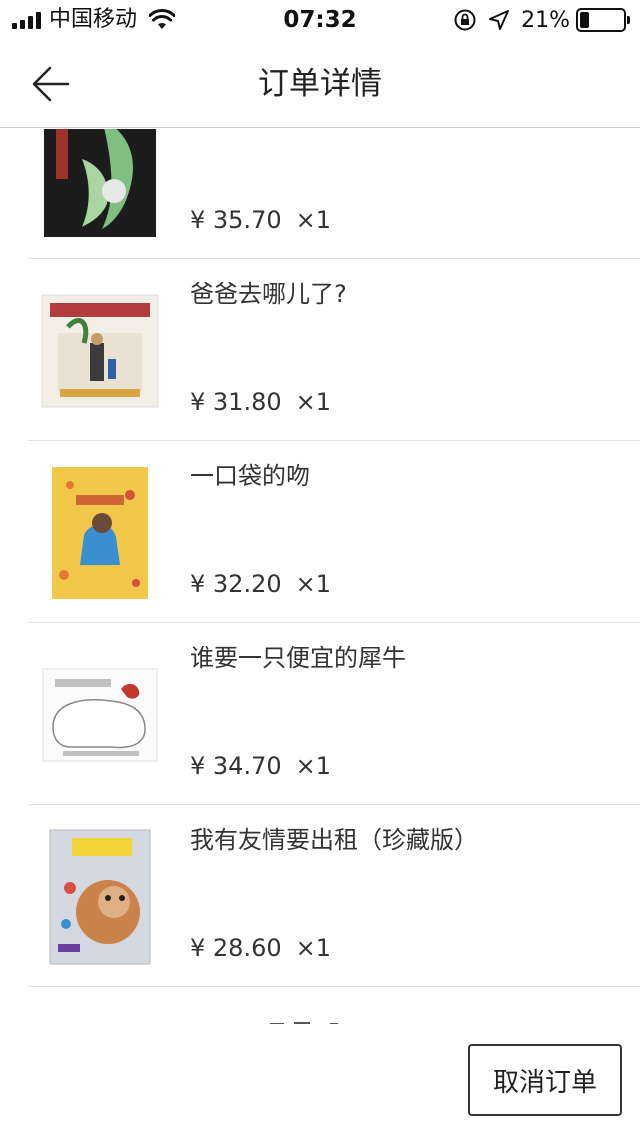 The width and height of the screenshot is (640, 1136). I want to click on item-name: 爸爸去哪儿了?, so click(268, 294).